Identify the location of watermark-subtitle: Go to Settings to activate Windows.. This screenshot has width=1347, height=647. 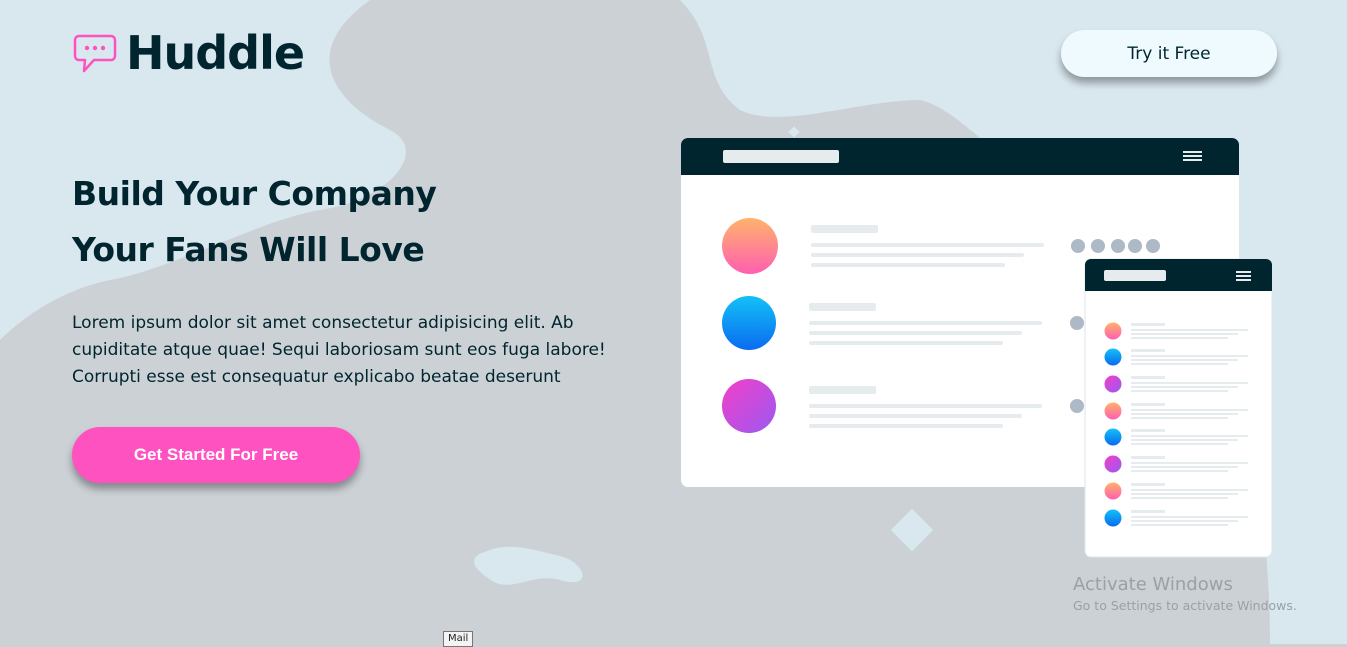
(1185, 605).